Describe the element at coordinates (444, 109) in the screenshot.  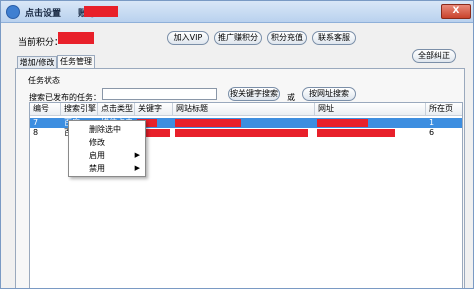
I see `column-header-page: 所在页` at that location.